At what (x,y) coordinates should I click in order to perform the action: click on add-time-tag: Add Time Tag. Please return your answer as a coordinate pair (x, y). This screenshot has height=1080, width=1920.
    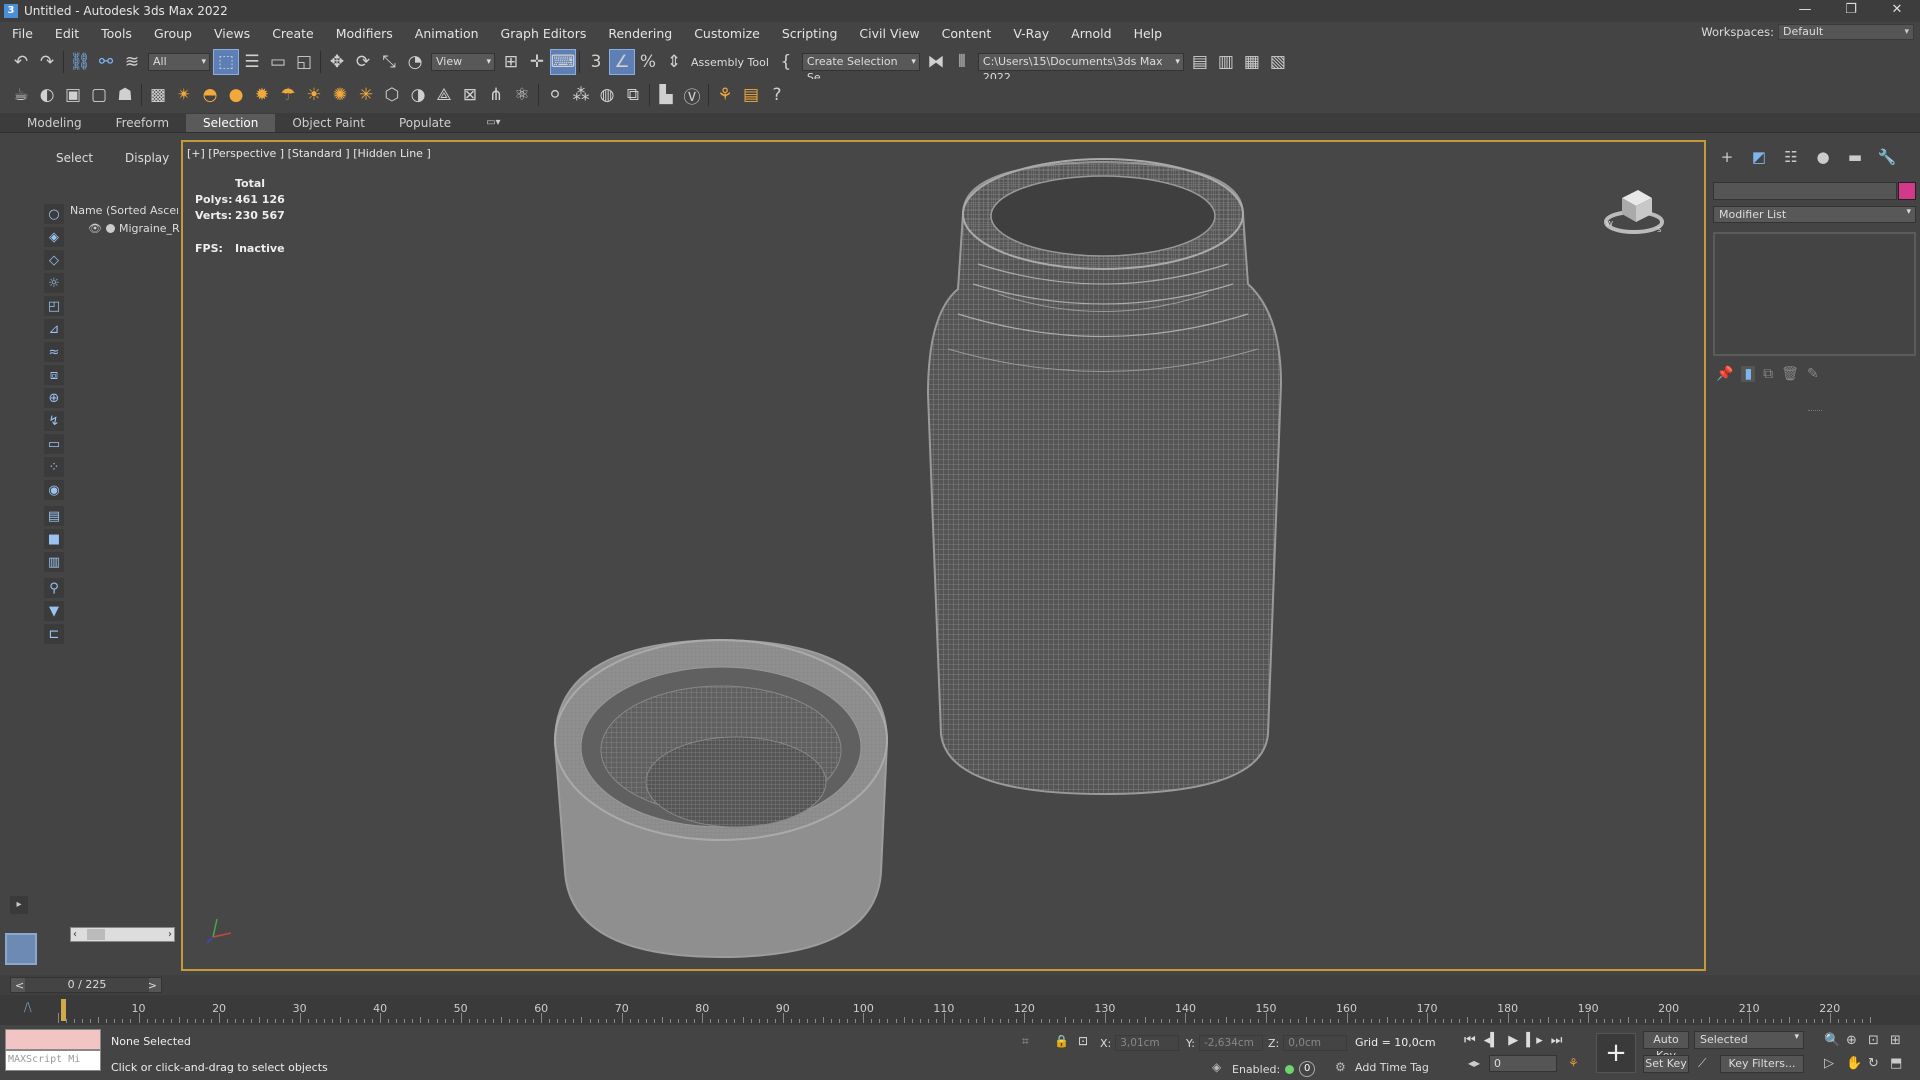
    Looking at the image, I should click on (1392, 1067).